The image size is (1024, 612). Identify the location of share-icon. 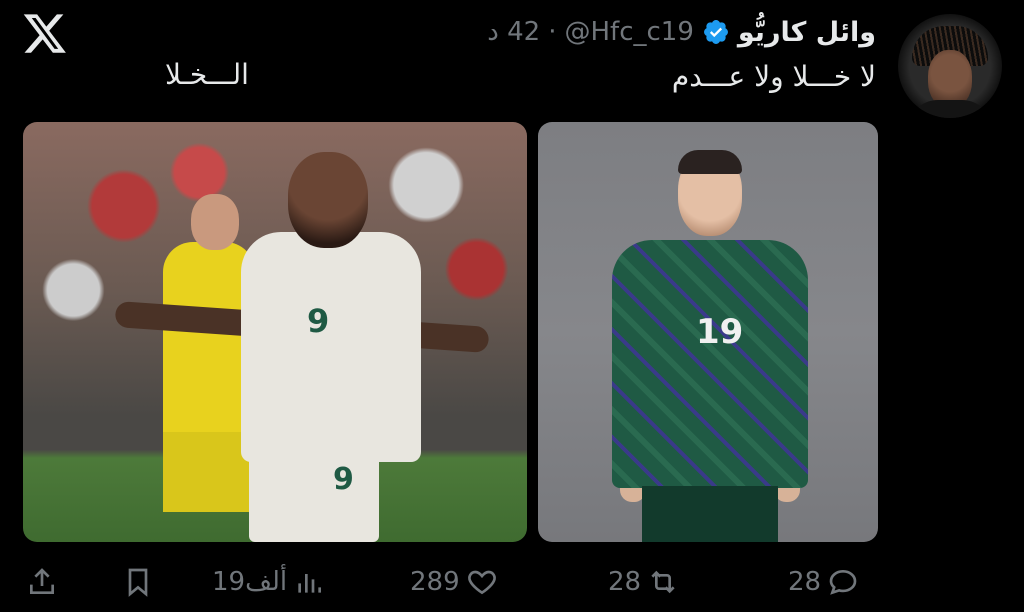
(42, 581).